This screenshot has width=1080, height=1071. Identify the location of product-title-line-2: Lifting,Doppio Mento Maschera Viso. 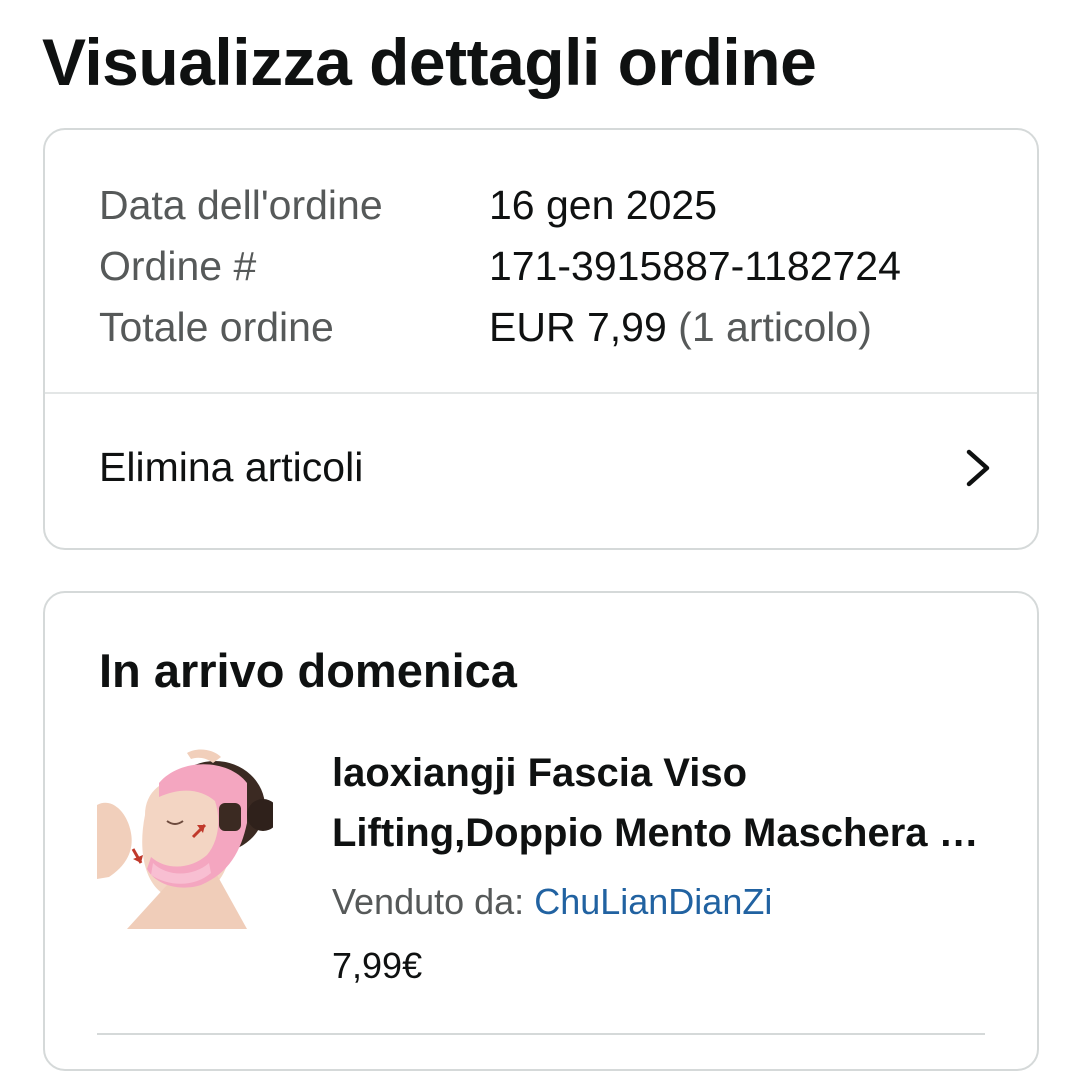
(662, 833).